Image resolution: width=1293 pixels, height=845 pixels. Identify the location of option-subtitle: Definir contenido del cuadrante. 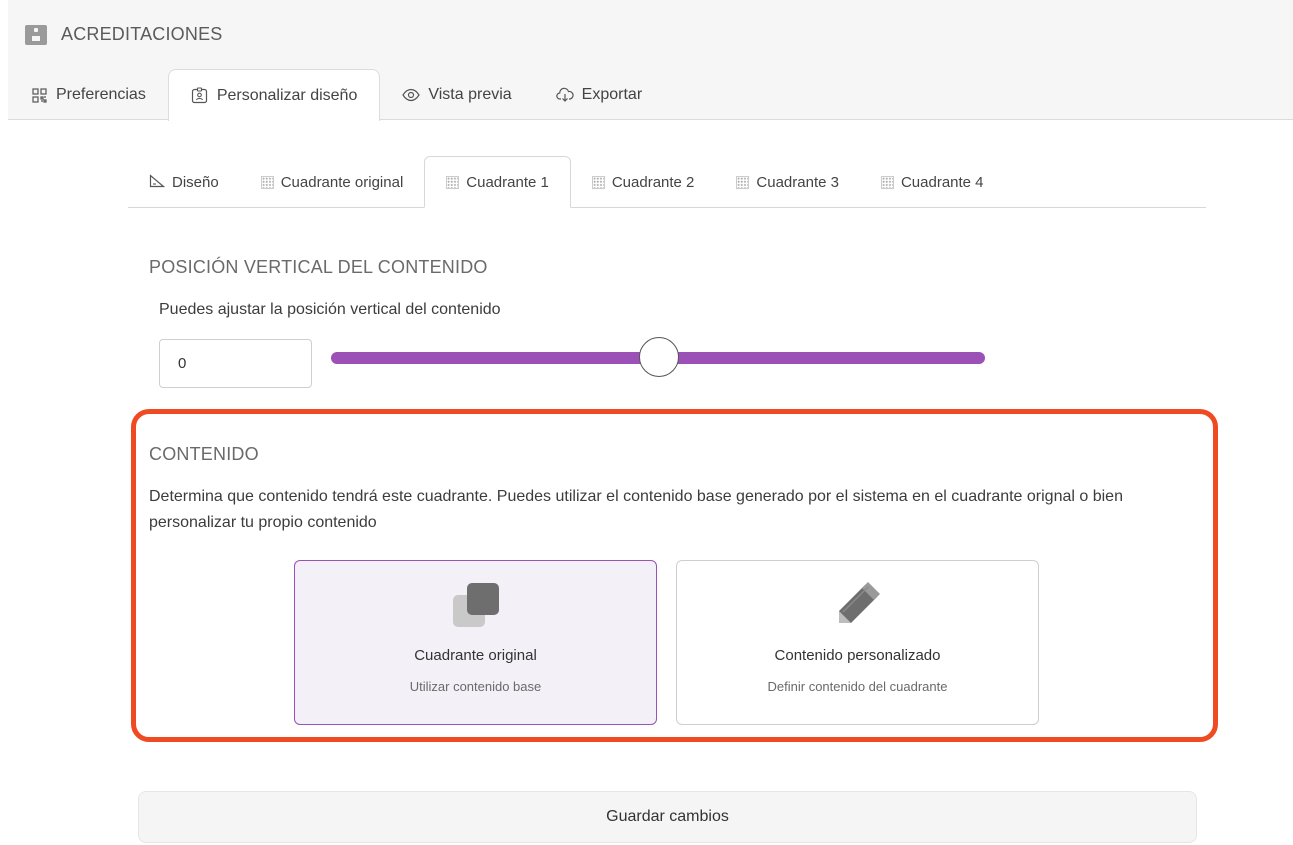
(857, 686).